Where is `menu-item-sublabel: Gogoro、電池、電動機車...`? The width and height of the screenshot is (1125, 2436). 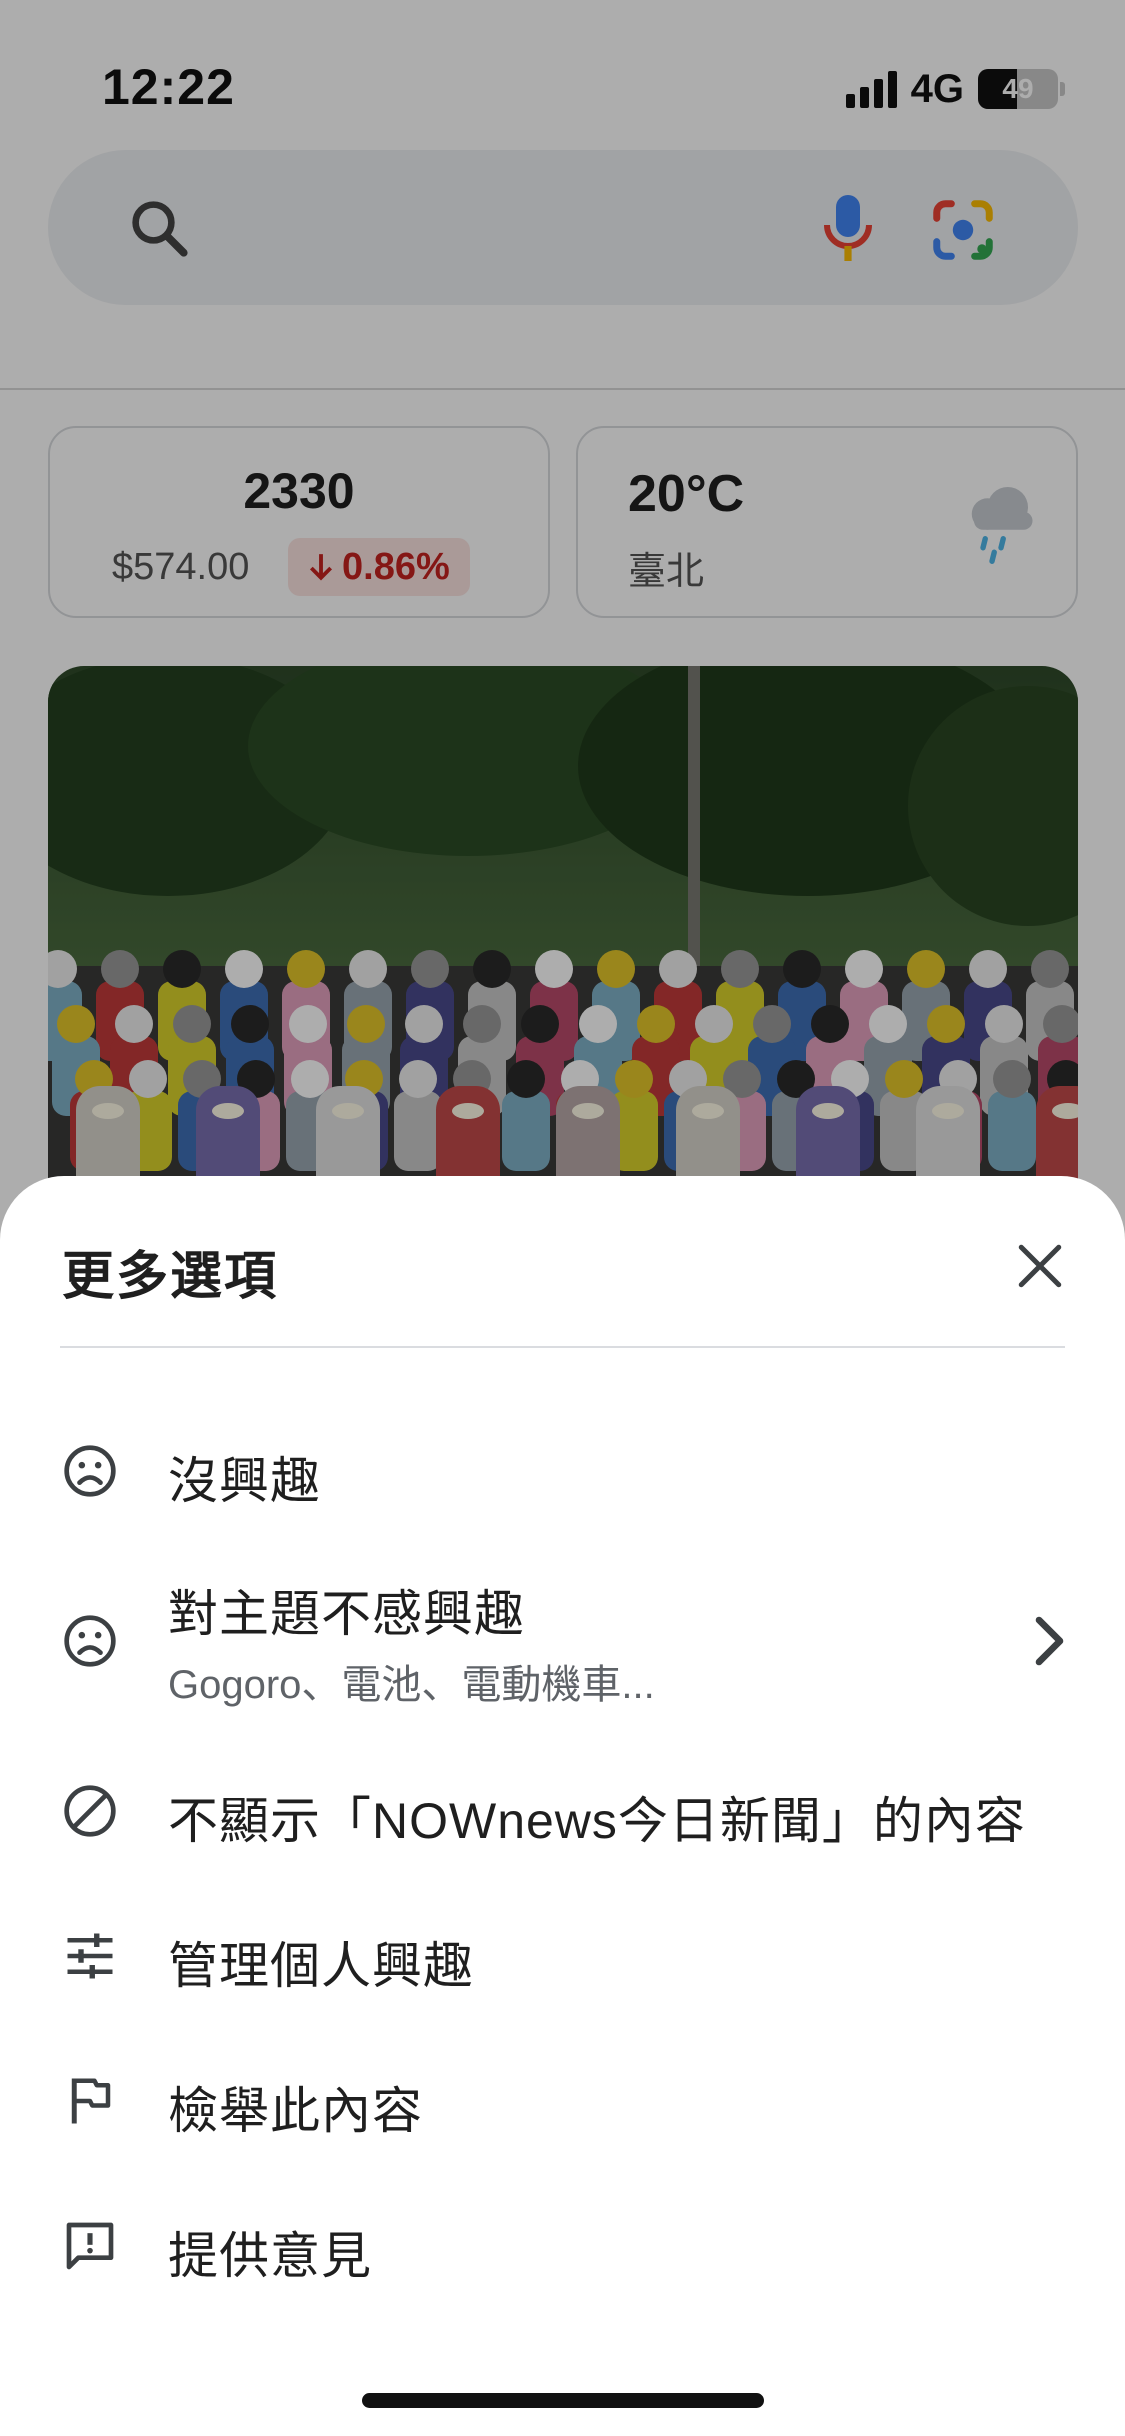
menu-item-sublabel: Gogoro、電池、電動機車... is located at coordinates (411, 1685).